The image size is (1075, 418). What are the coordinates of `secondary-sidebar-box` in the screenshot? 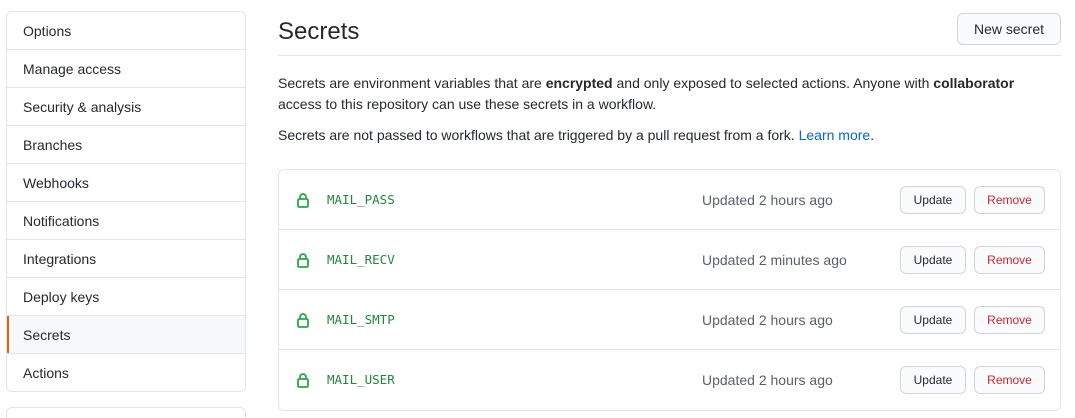 It's located at (126, 412).